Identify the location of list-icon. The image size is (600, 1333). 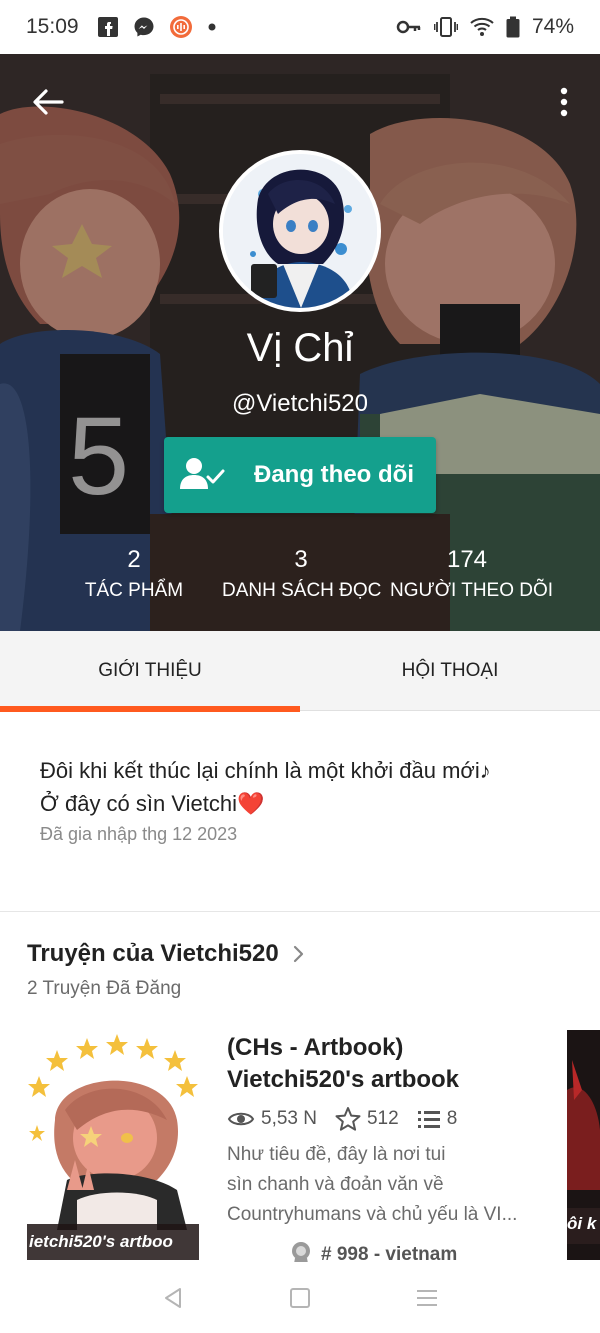
(428, 1119).